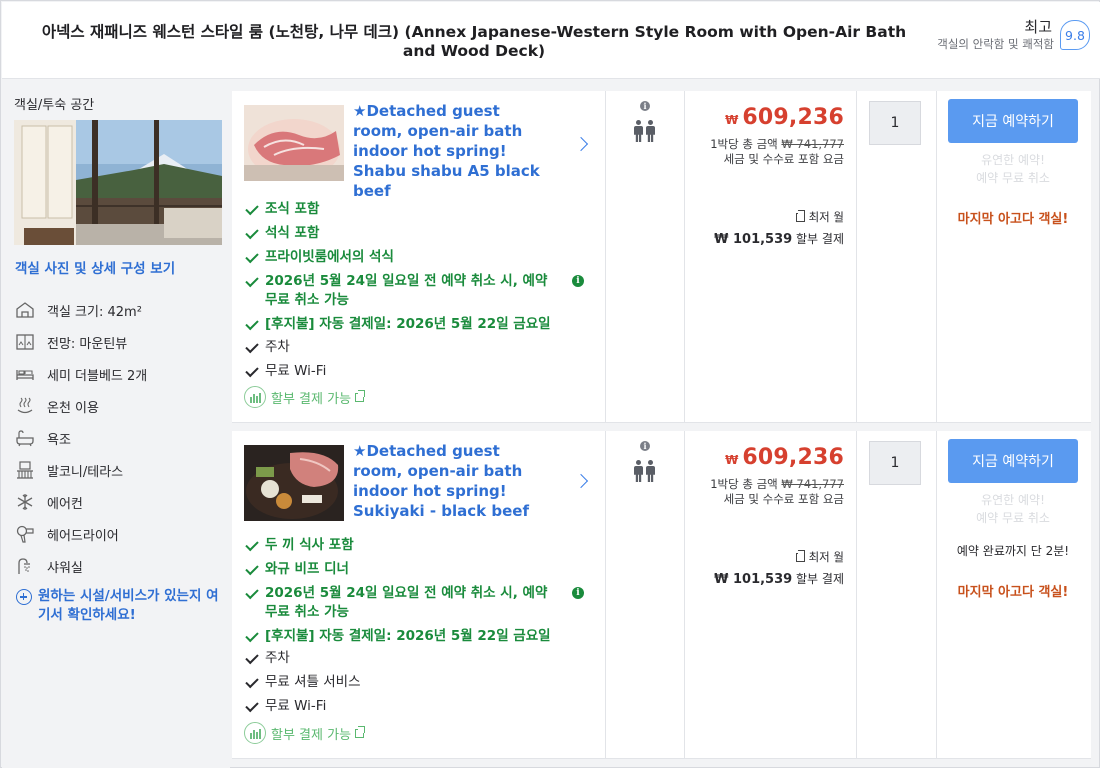 This screenshot has height=768, width=1100. What do you see at coordinates (25, 470) in the screenshot?
I see `balcony-icon` at bounding box center [25, 470].